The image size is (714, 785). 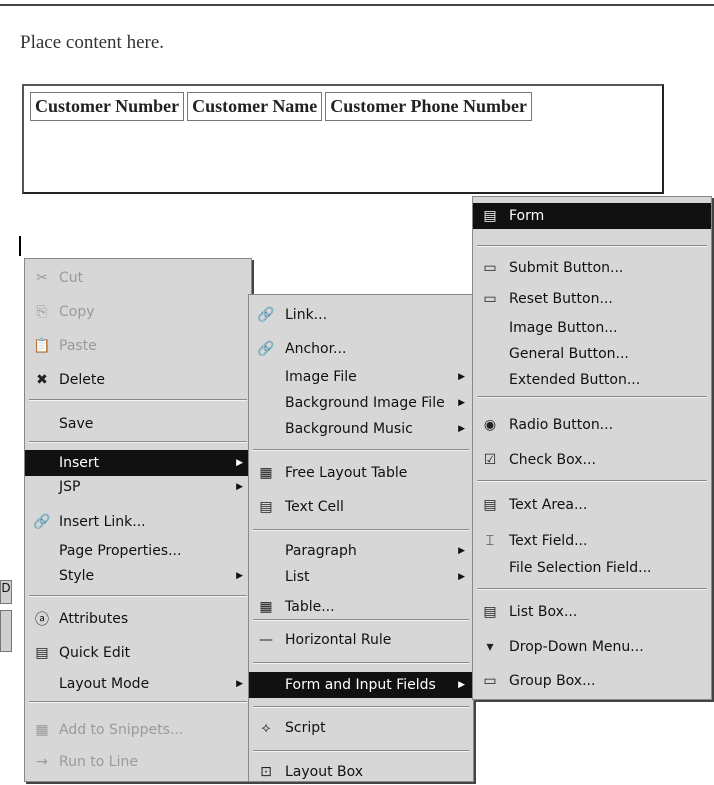 What do you see at coordinates (361, 728) in the screenshot?
I see `menu-item-script: ⟡ Script` at bounding box center [361, 728].